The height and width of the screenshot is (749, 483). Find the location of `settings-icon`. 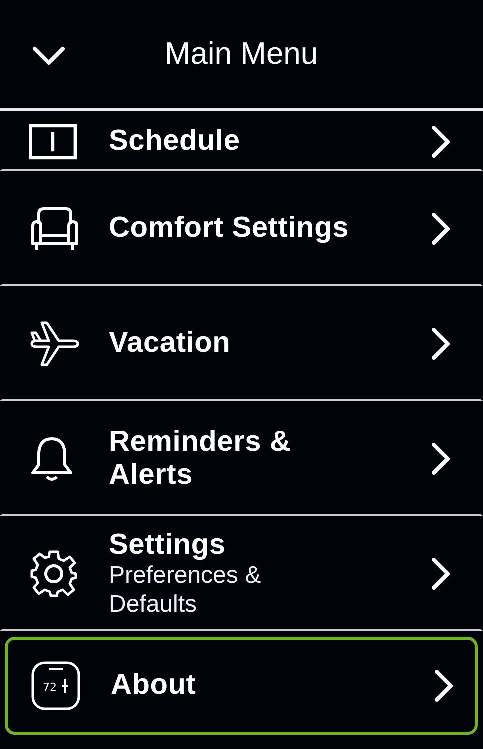

settings-icon is located at coordinates (54, 574).